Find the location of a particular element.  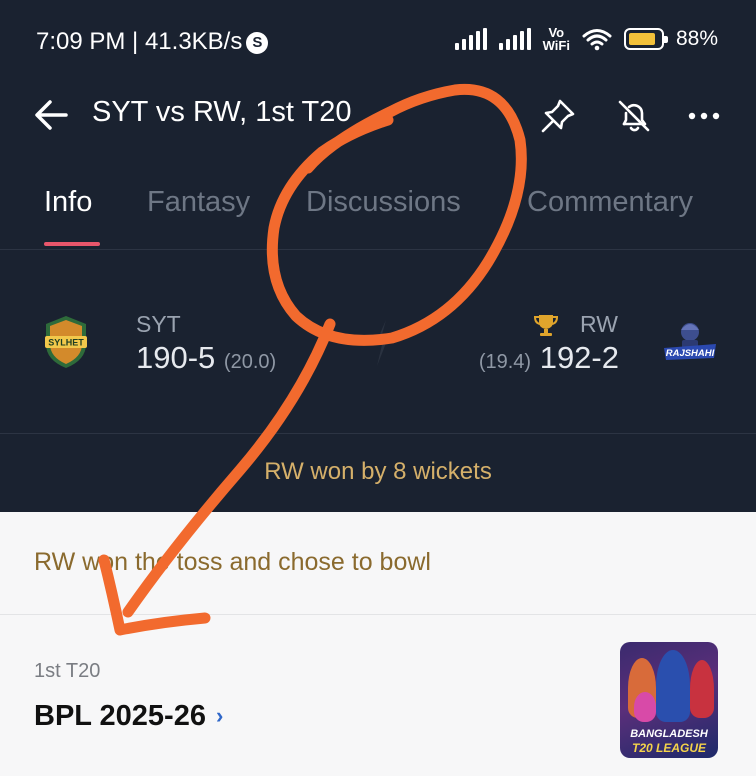

section-divider is located at coordinates (378, 614).